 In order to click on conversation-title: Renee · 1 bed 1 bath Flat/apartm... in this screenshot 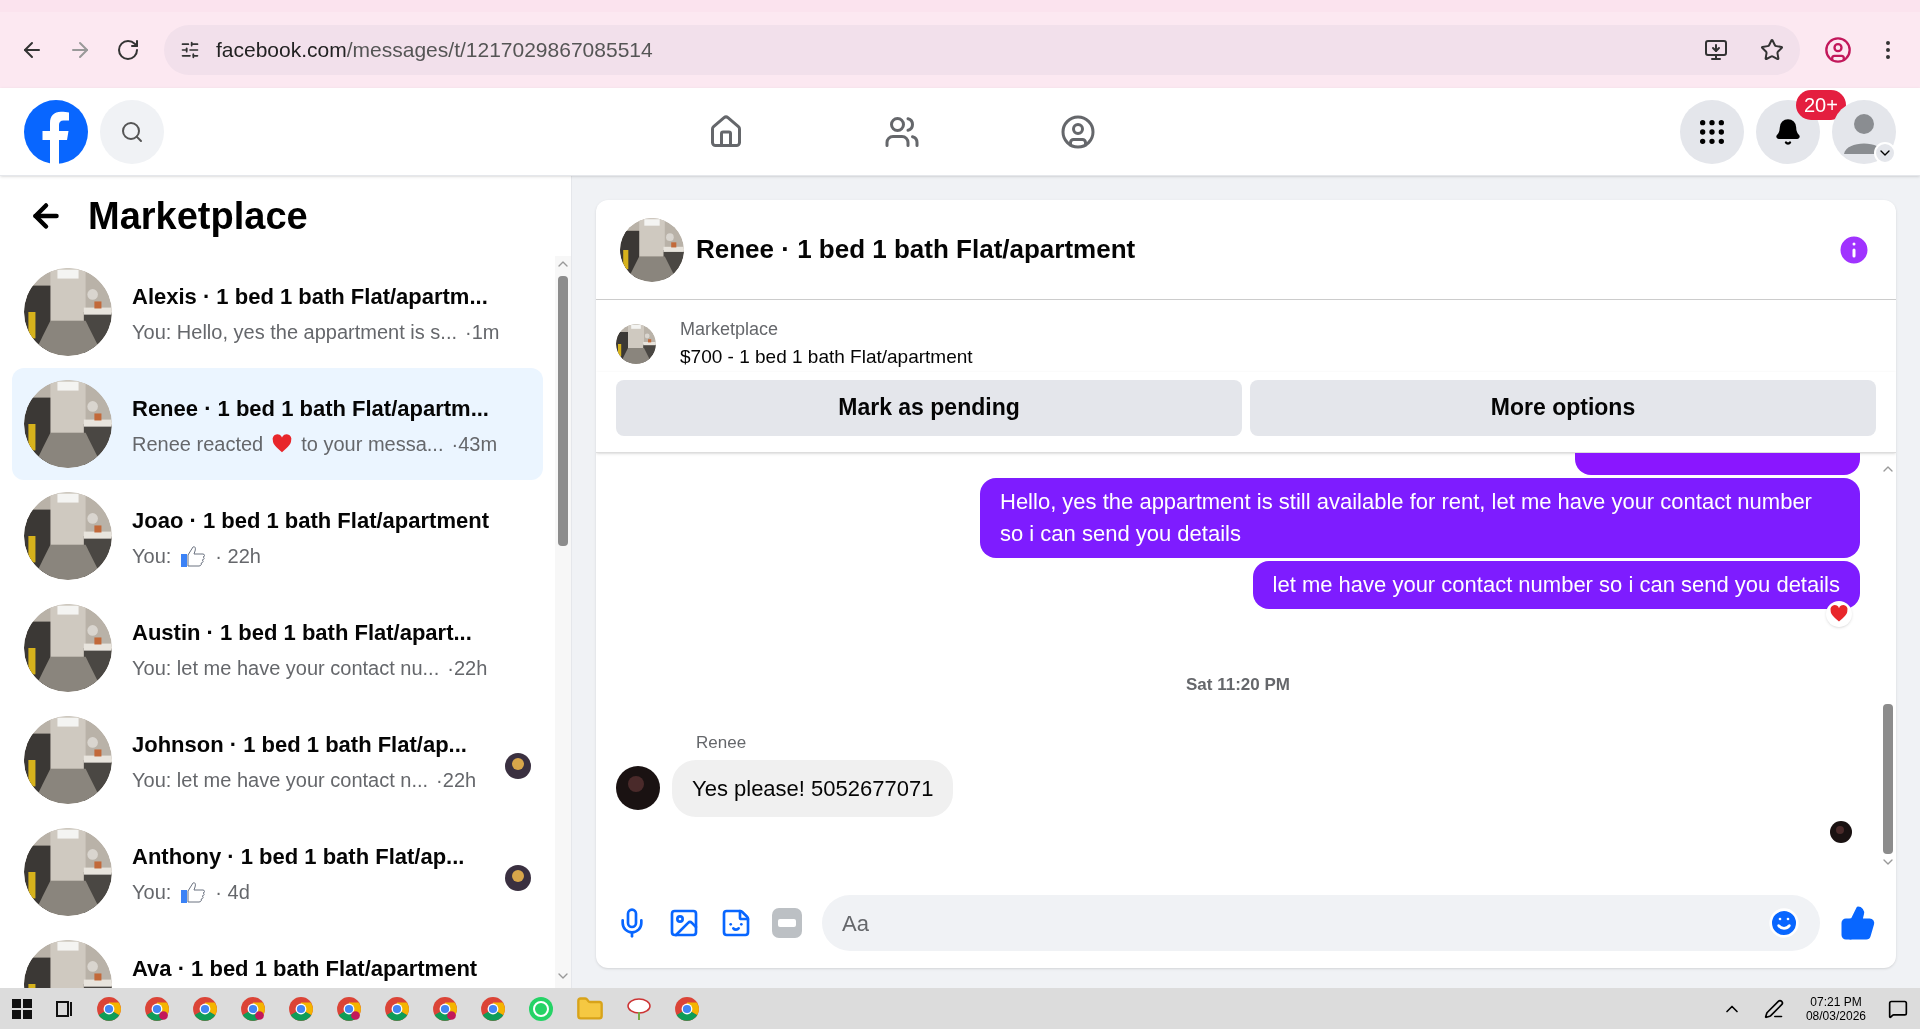, I will do `click(311, 409)`.